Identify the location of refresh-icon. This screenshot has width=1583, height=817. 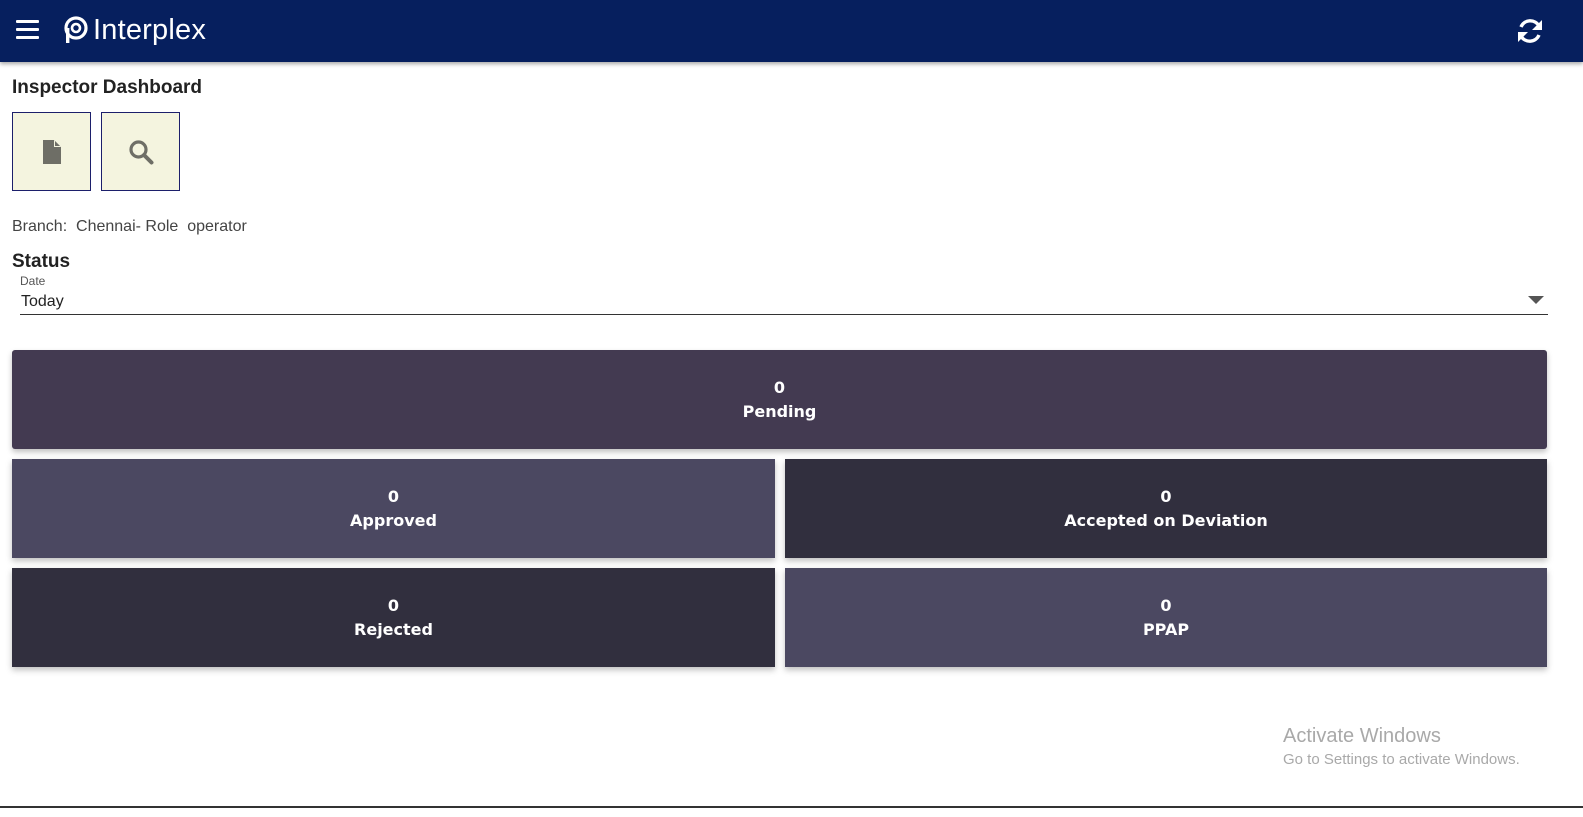
(1530, 31).